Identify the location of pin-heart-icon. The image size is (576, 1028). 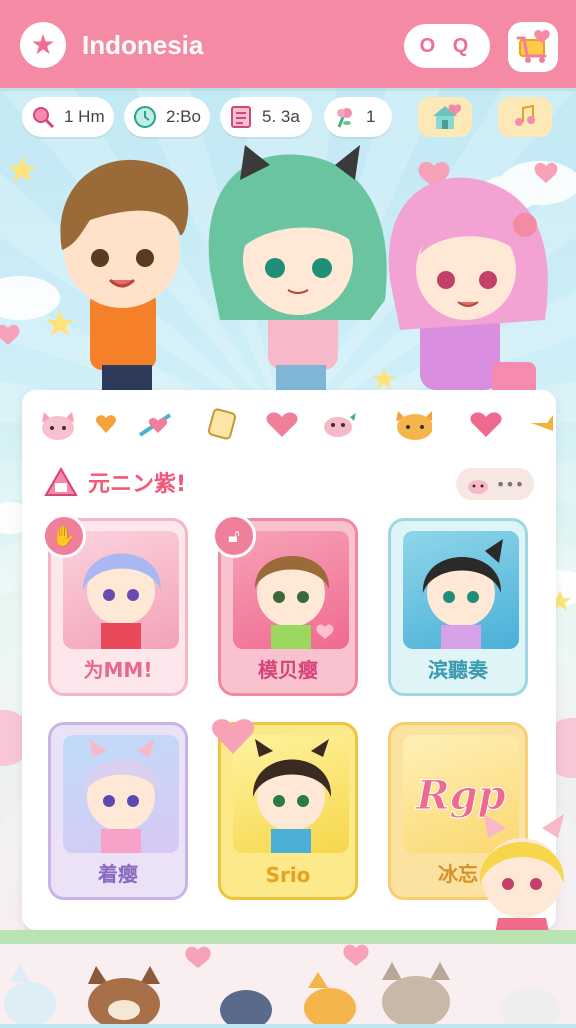
(156, 424).